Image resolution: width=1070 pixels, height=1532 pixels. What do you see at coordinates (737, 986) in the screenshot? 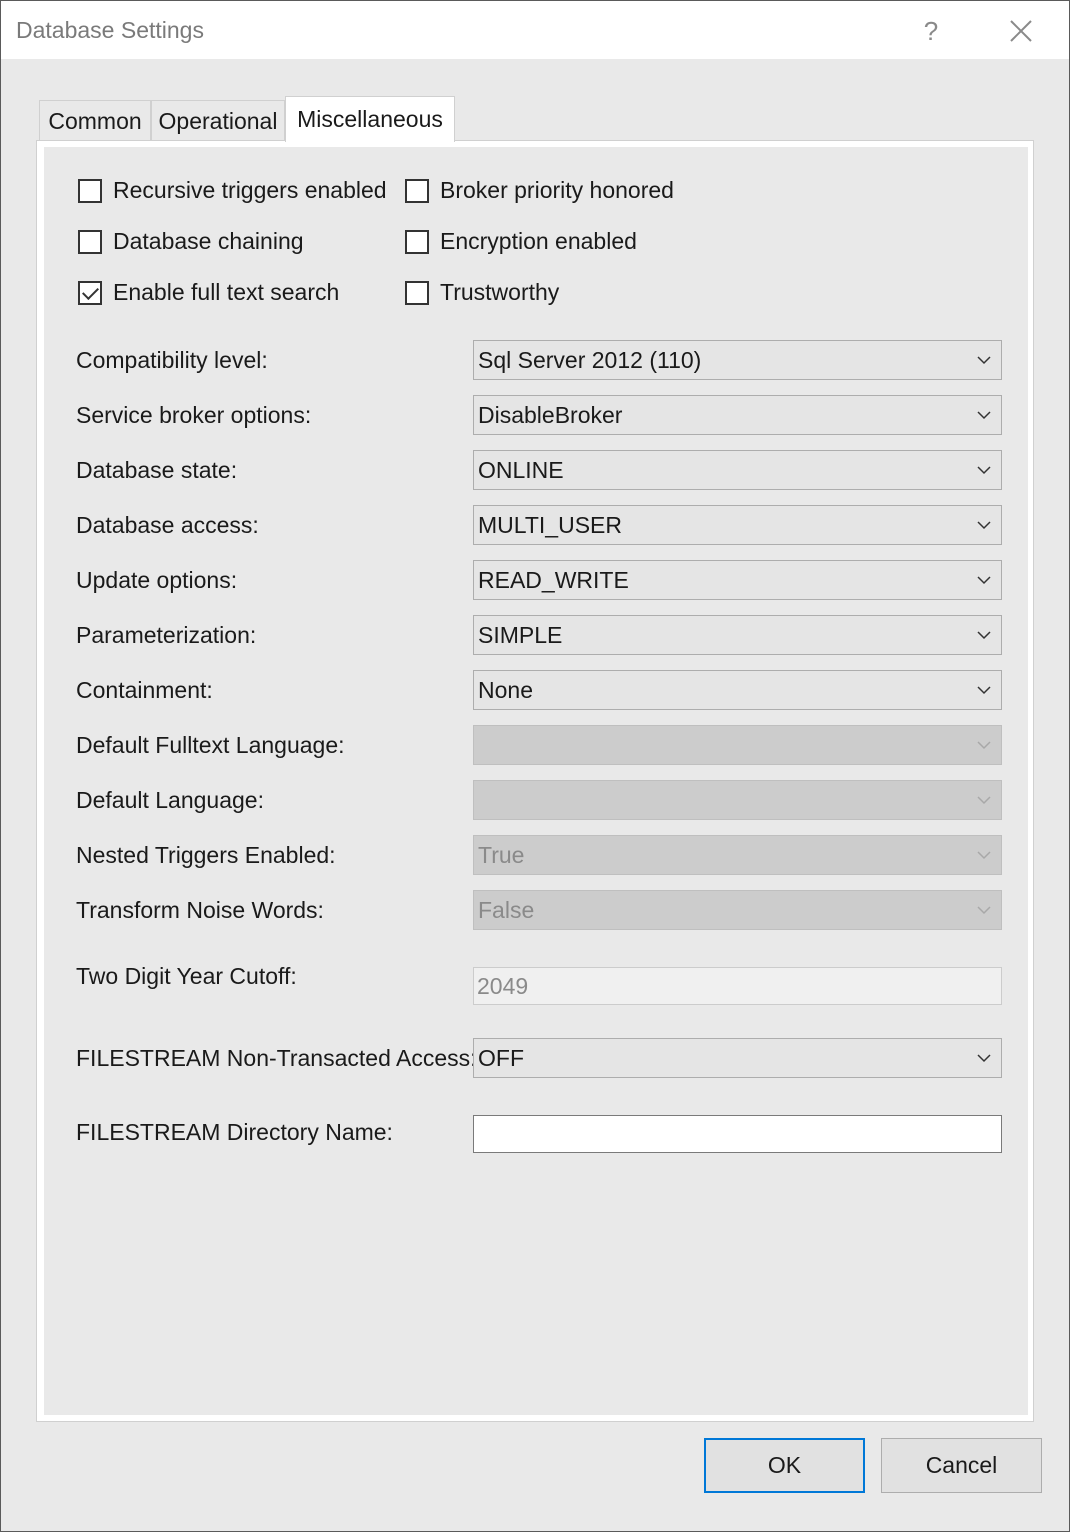
I see `two-digit-year-cutoff-field: 2049` at bounding box center [737, 986].